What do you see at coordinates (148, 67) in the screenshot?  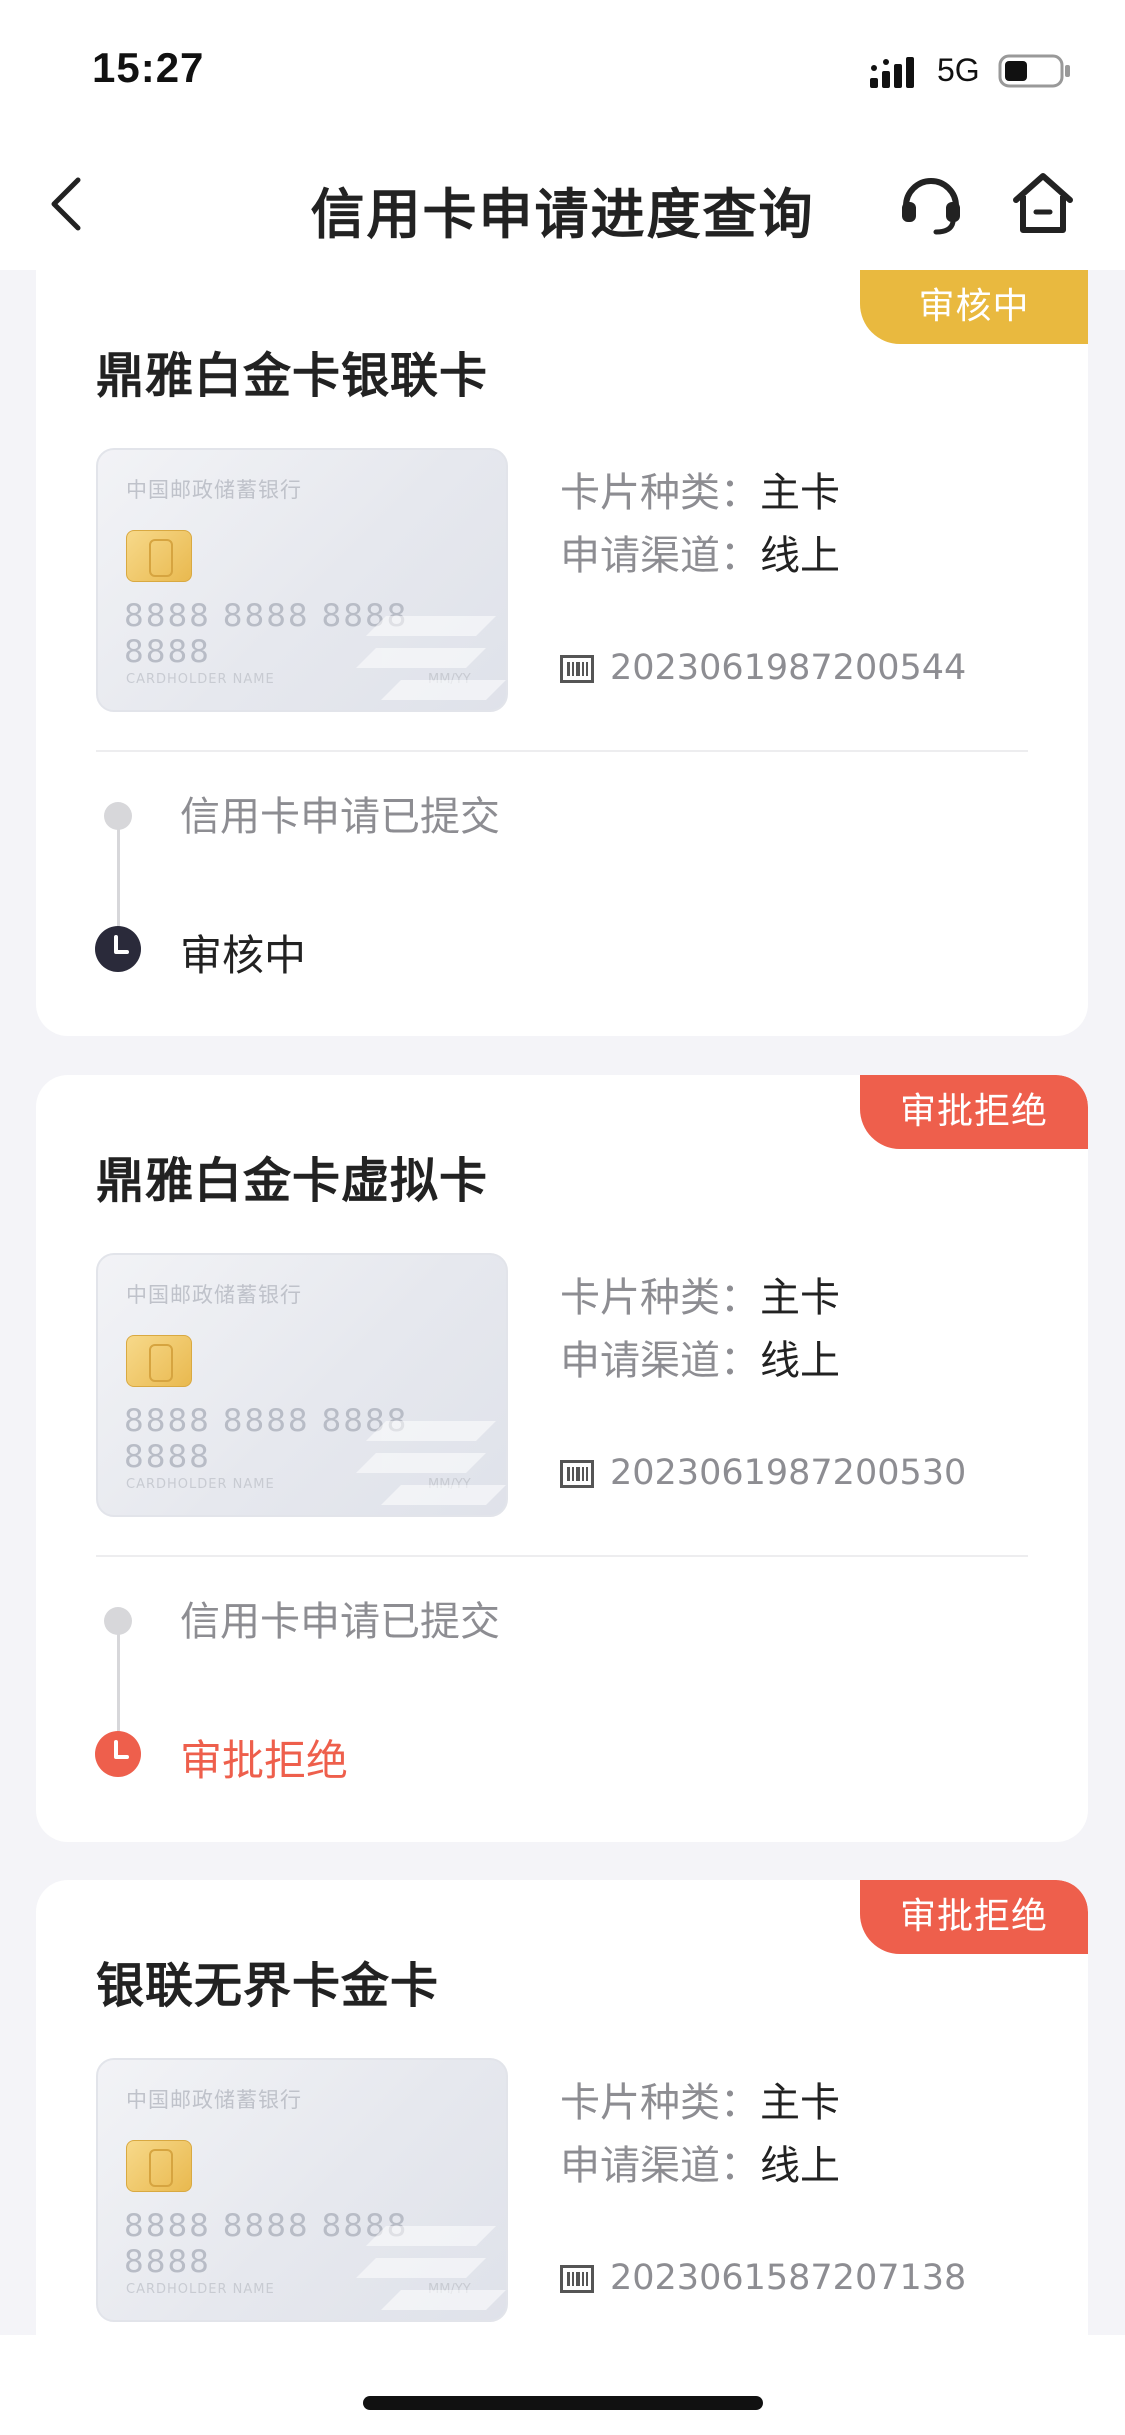 I see `status-time: 15:27` at bounding box center [148, 67].